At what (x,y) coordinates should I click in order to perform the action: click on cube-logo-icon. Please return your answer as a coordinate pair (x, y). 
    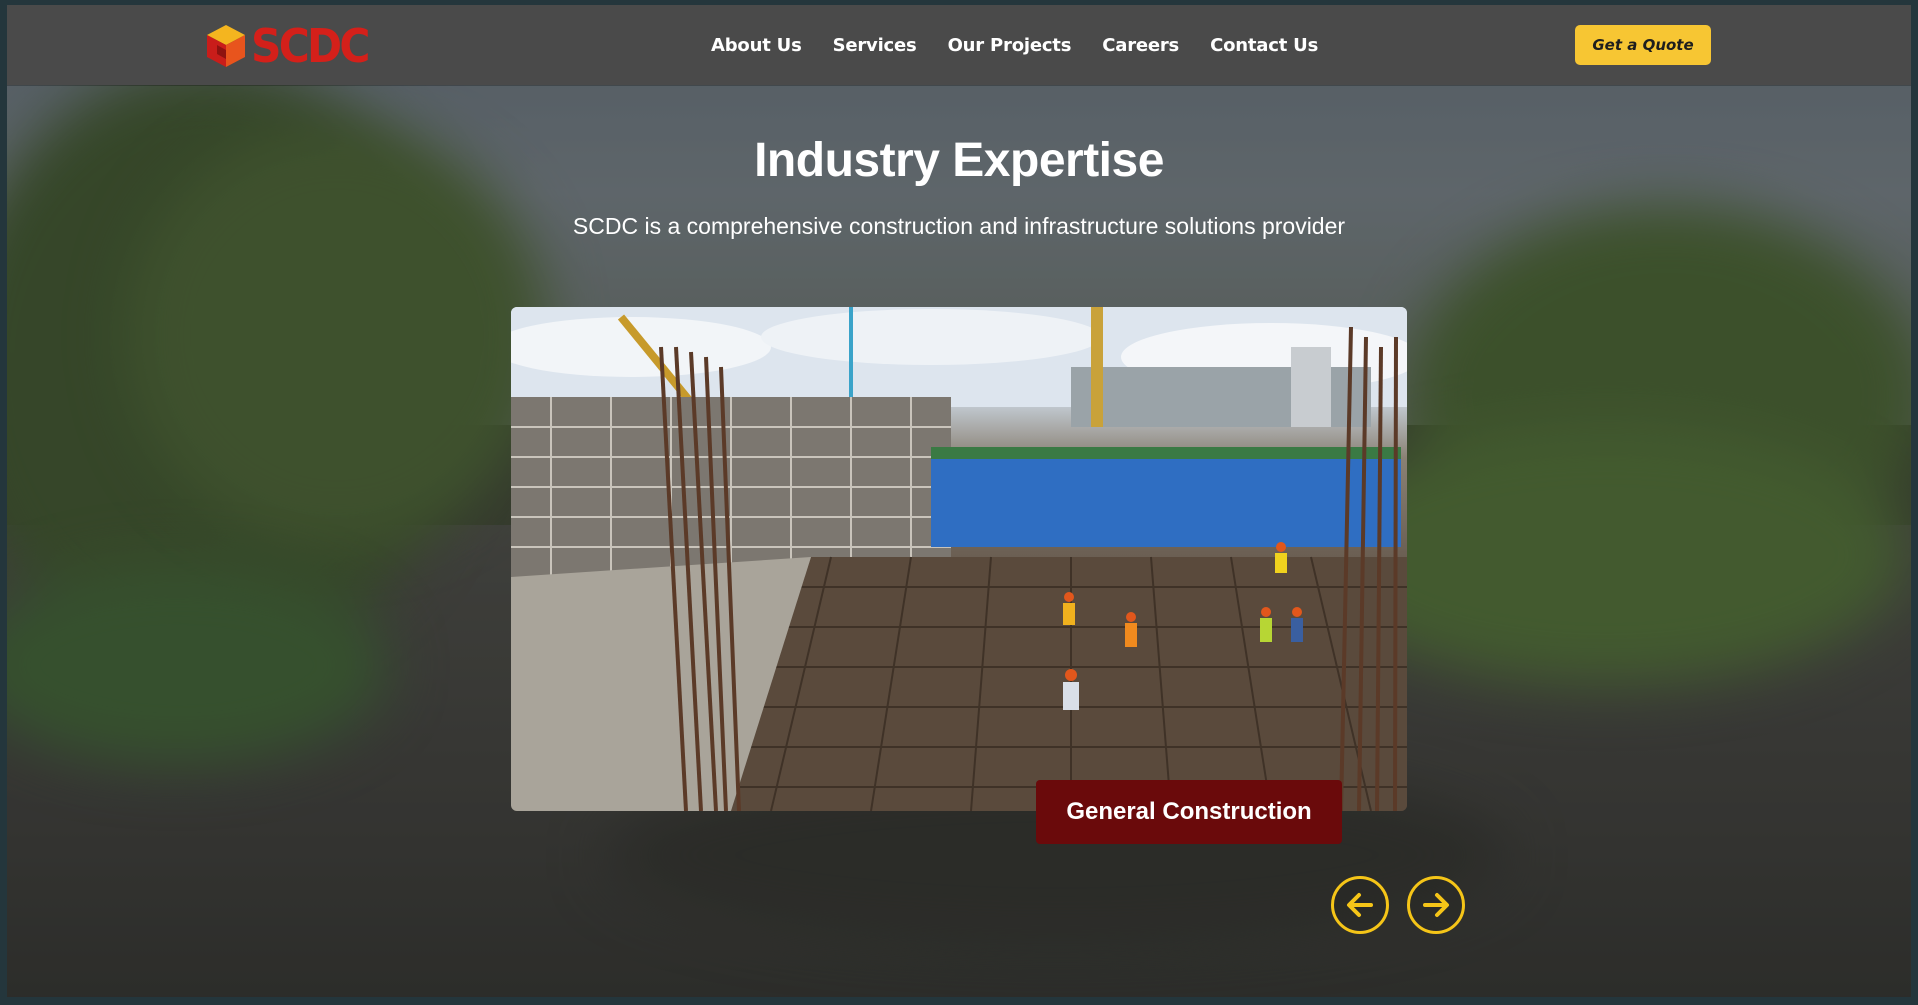
    Looking at the image, I should click on (226, 46).